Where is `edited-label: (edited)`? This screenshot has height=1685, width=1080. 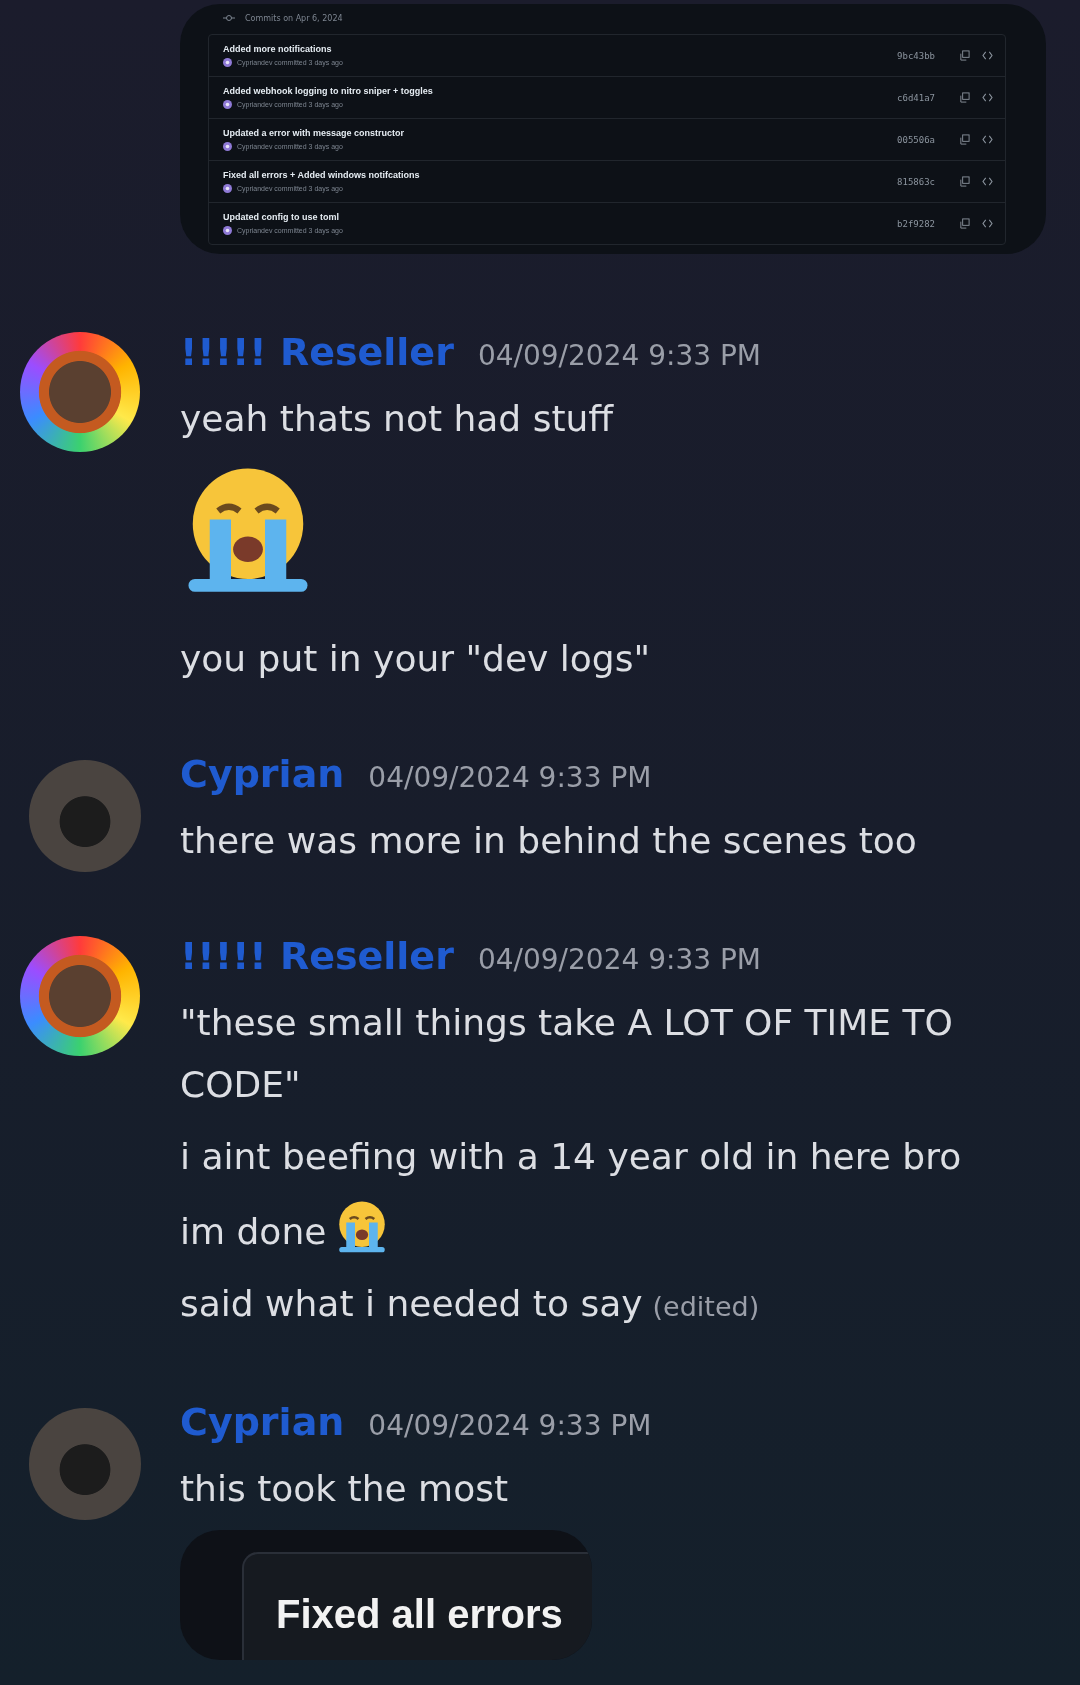 edited-label: (edited) is located at coordinates (706, 1306).